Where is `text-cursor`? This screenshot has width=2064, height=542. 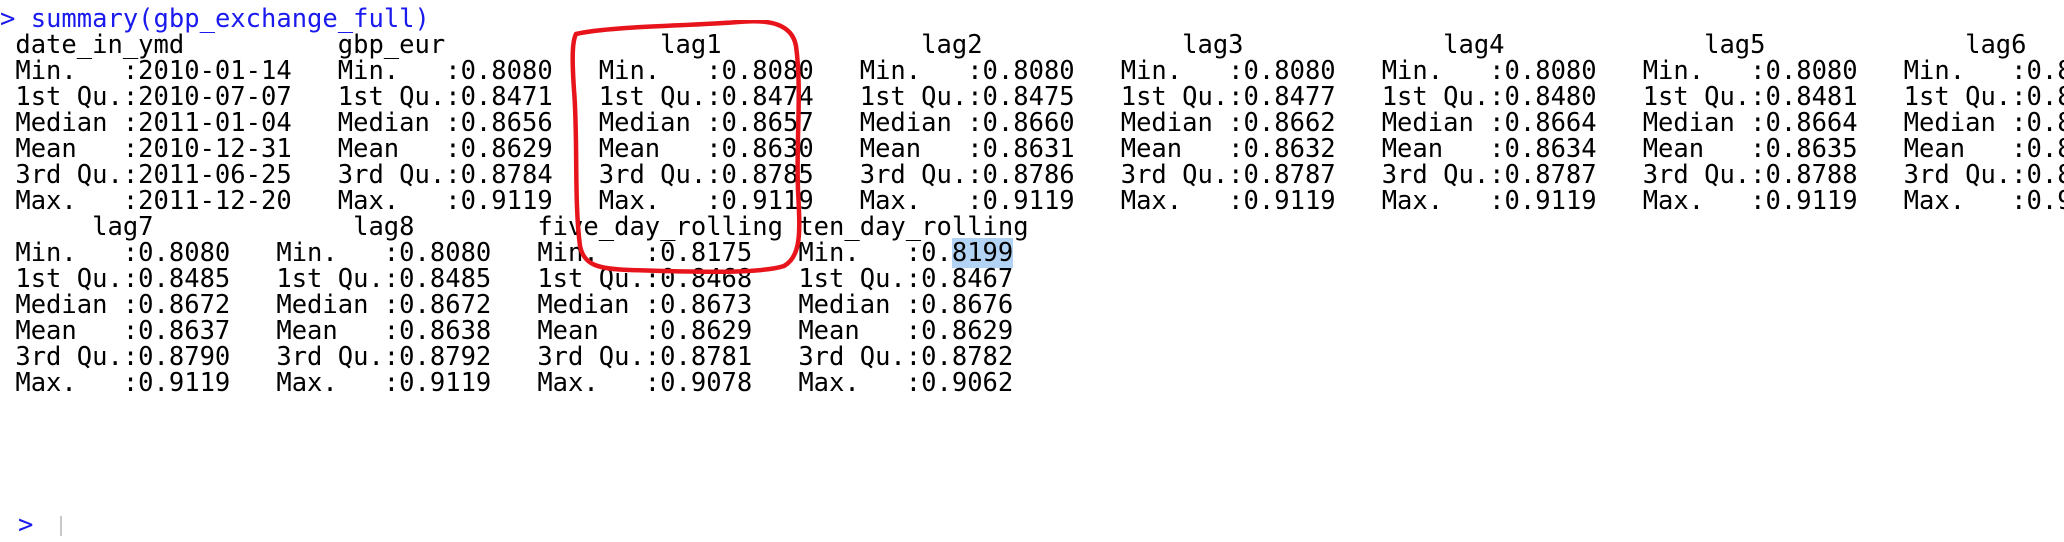 text-cursor is located at coordinates (61, 526).